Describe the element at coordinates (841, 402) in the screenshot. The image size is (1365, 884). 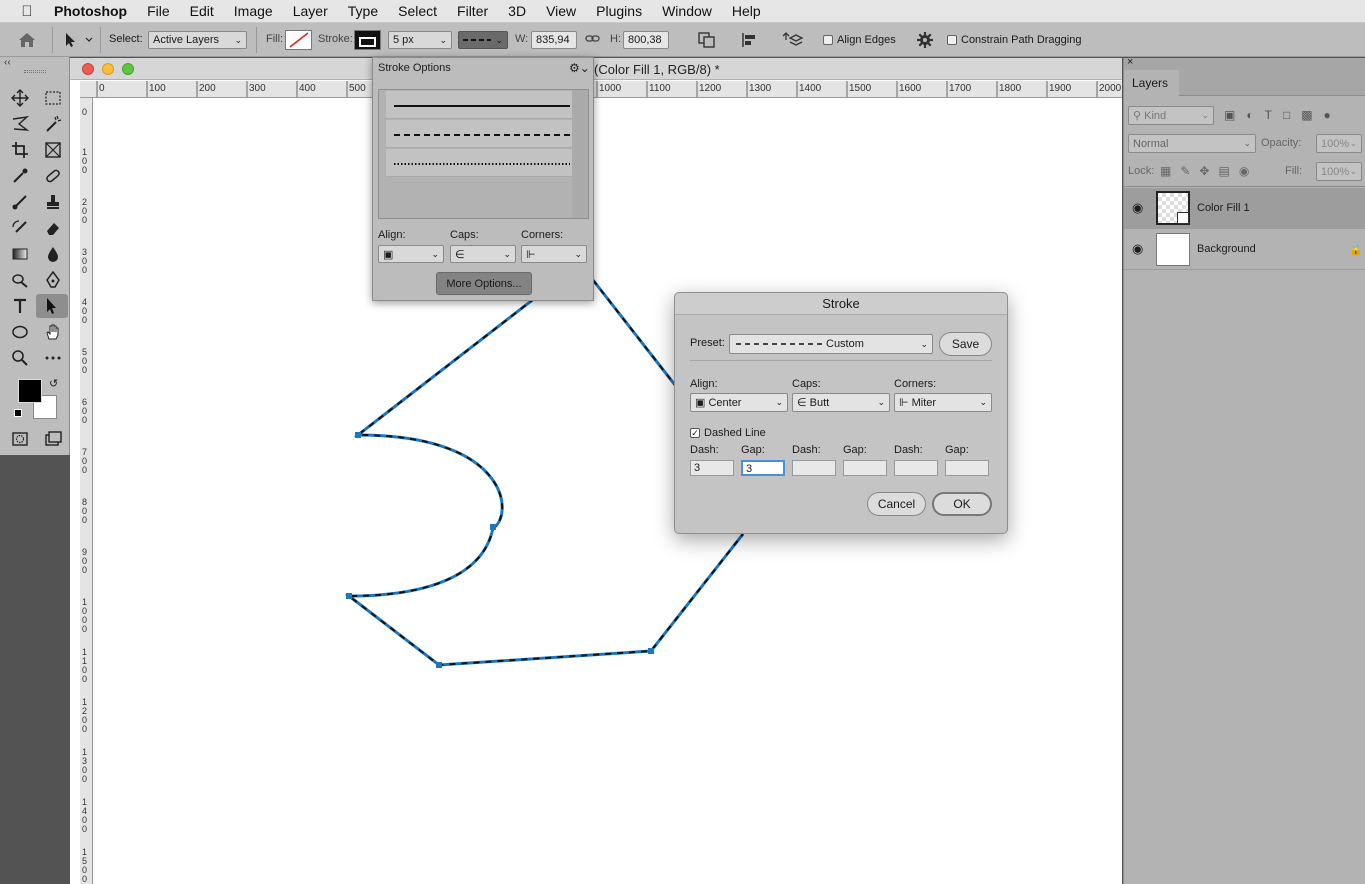
I see `caps-select: ∈ Butt ⌄` at that location.